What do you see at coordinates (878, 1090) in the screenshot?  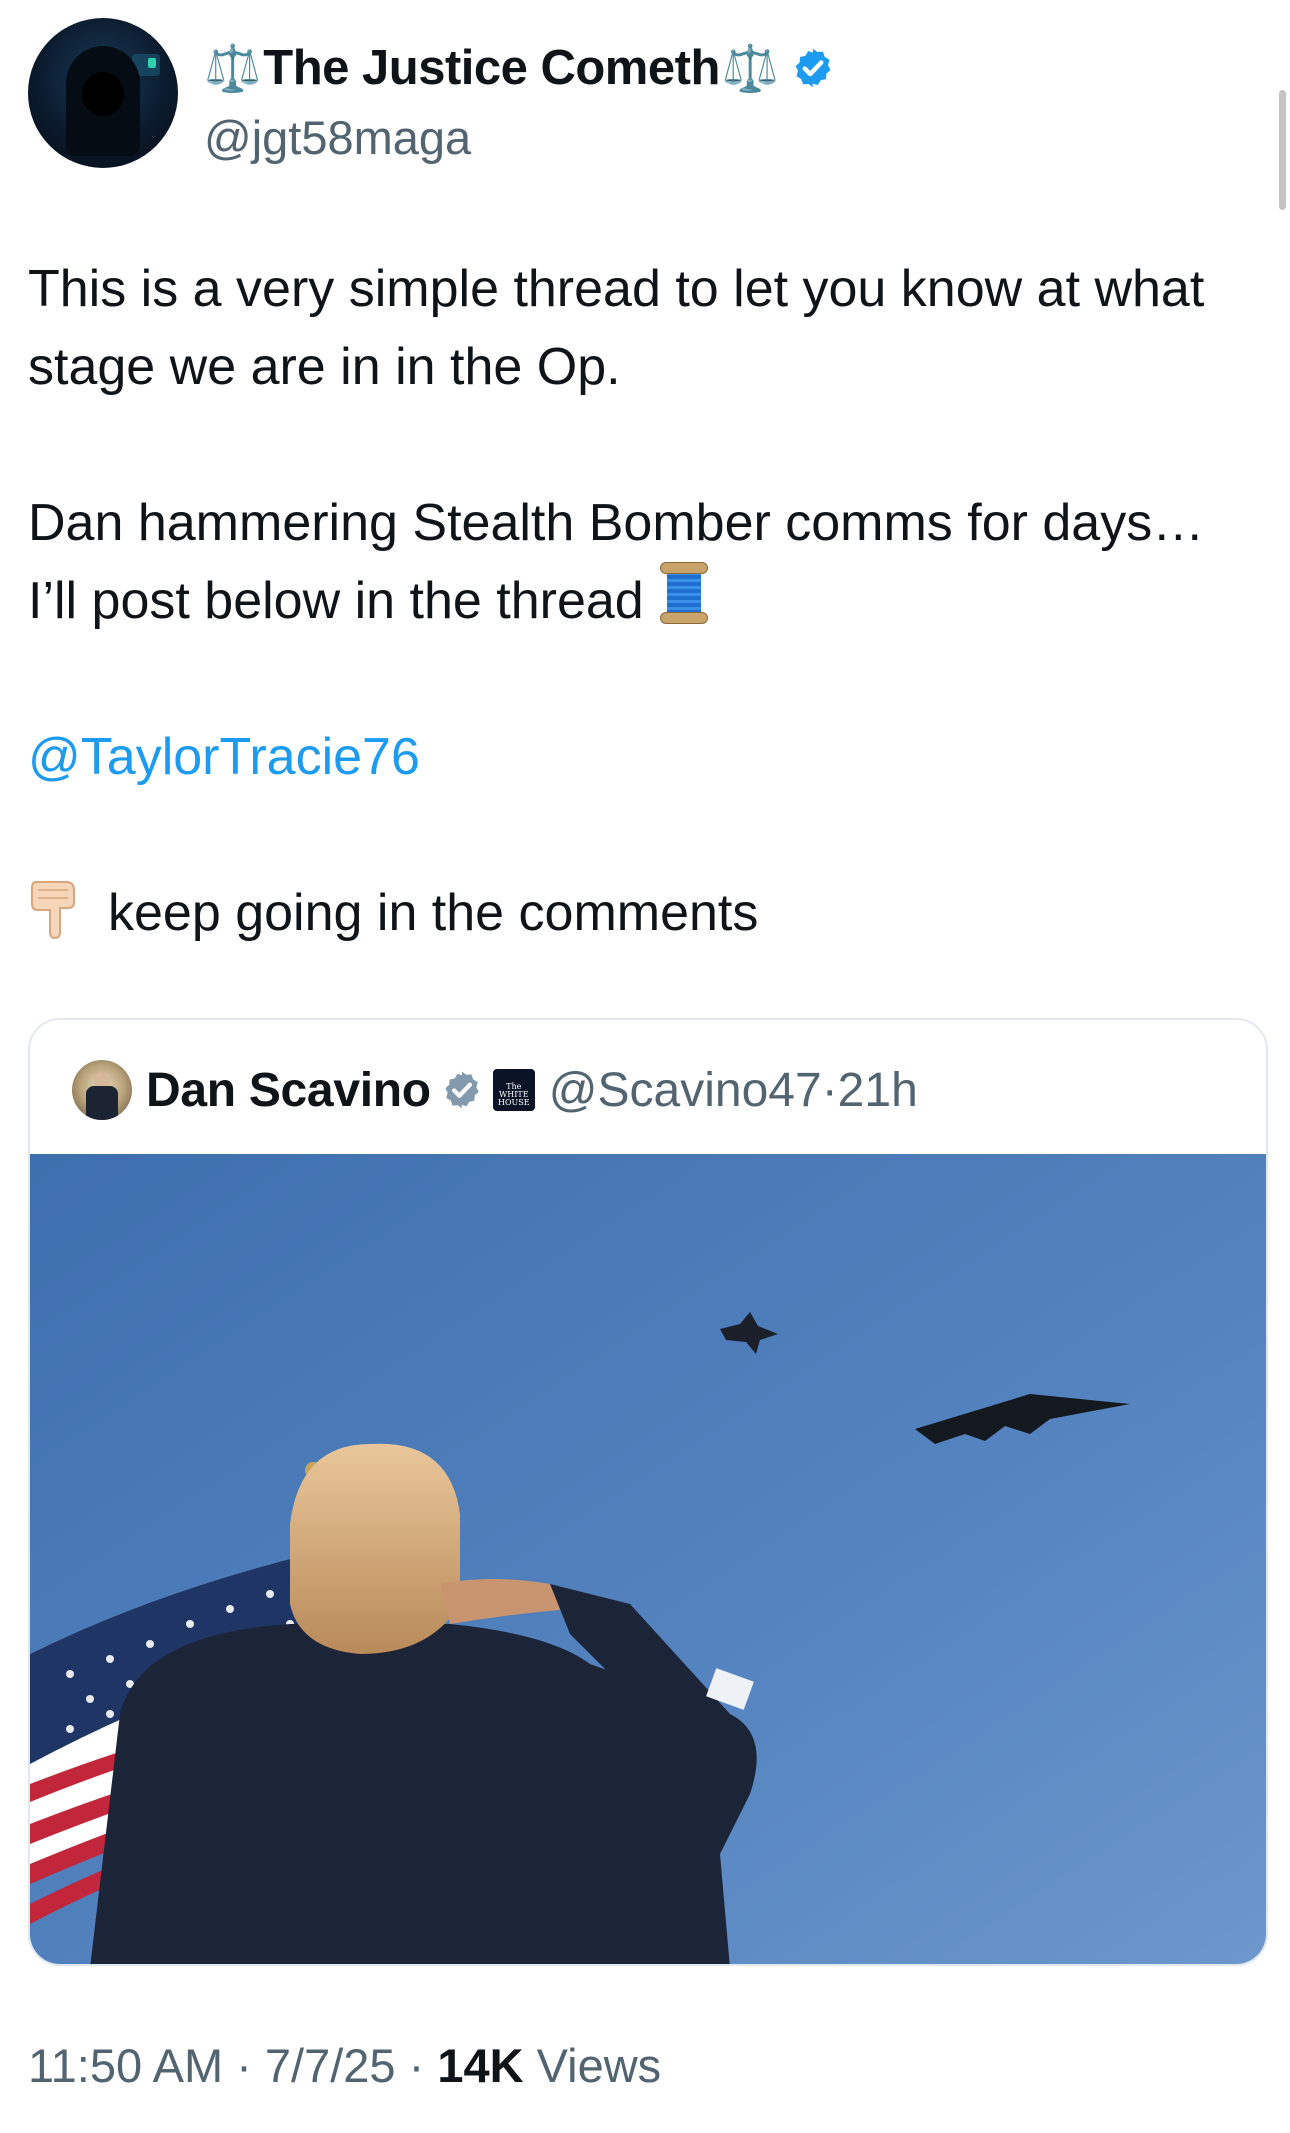 I see `quoted-time-ago: 21h` at bounding box center [878, 1090].